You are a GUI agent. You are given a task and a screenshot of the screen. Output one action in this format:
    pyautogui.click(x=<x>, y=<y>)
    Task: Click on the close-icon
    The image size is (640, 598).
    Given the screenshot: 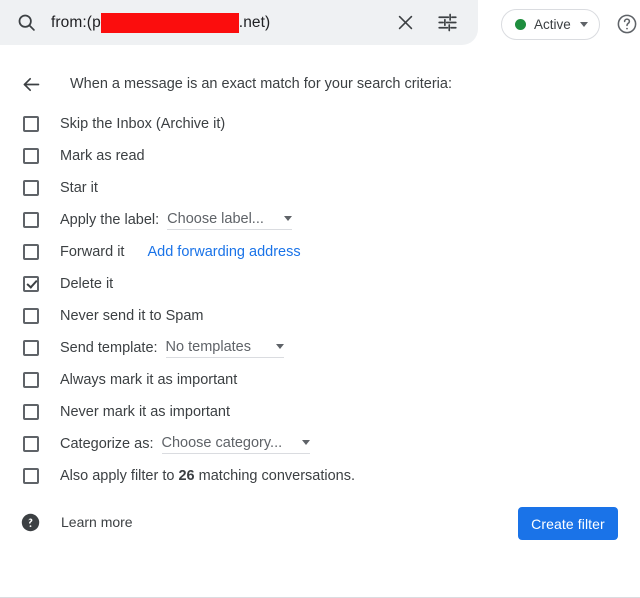 What is the action you would take?
    pyautogui.click(x=405, y=23)
    